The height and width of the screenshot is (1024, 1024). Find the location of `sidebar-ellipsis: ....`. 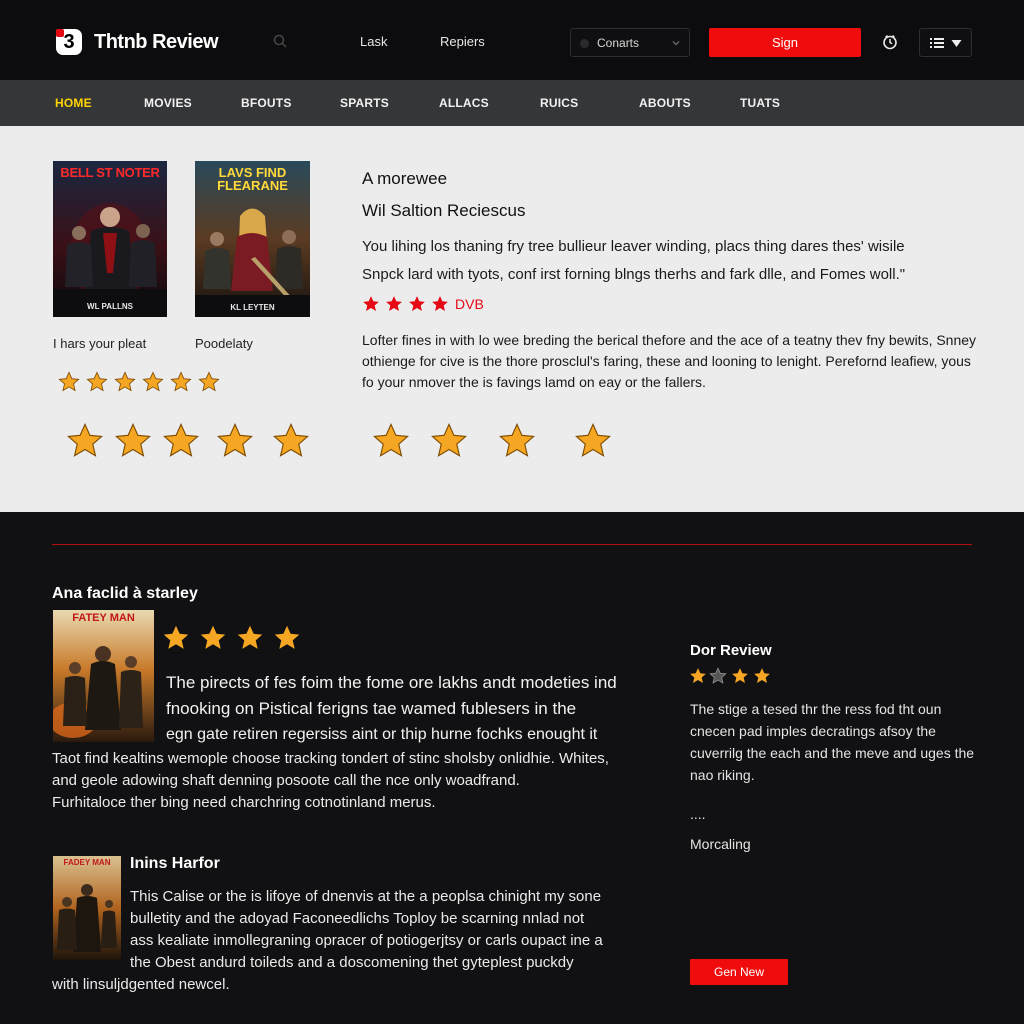

sidebar-ellipsis: .... is located at coordinates (698, 814).